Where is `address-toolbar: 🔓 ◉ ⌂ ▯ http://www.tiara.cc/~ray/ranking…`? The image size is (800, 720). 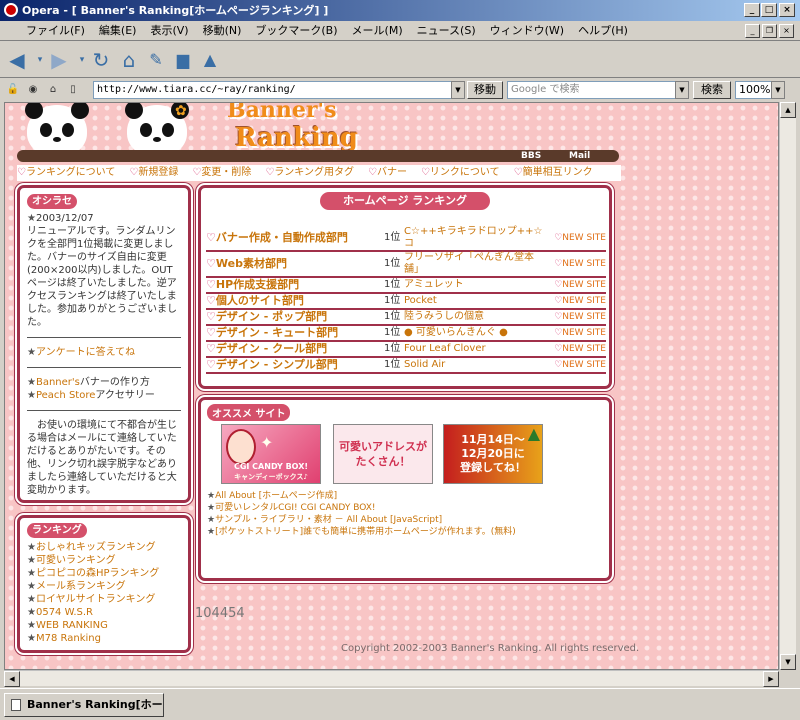
address-toolbar: 🔓 ◉ ⌂ ▯ http://www.tiara.cc/~ray/ranking… is located at coordinates (400, 90).